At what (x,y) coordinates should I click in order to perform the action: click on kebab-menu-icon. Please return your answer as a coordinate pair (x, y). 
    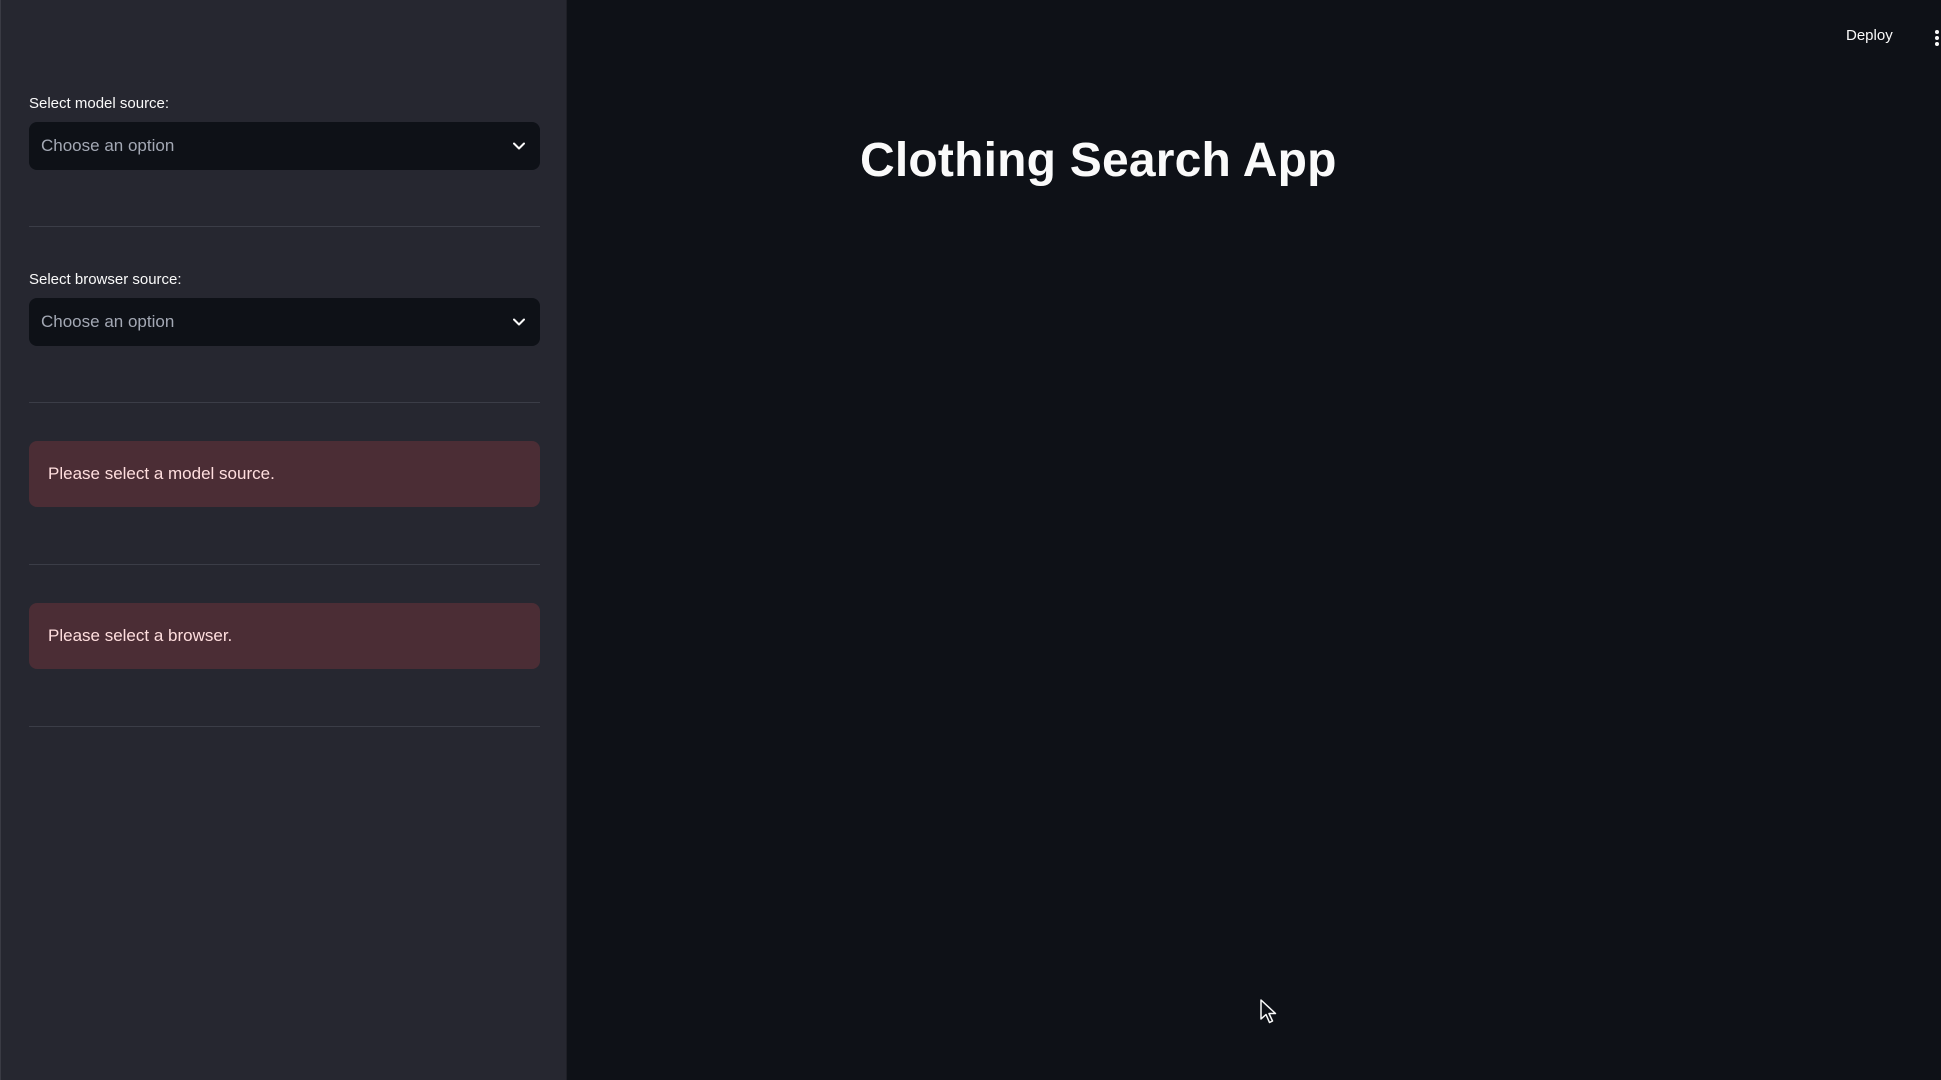
    Looking at the image, I should click on (1937, 38).